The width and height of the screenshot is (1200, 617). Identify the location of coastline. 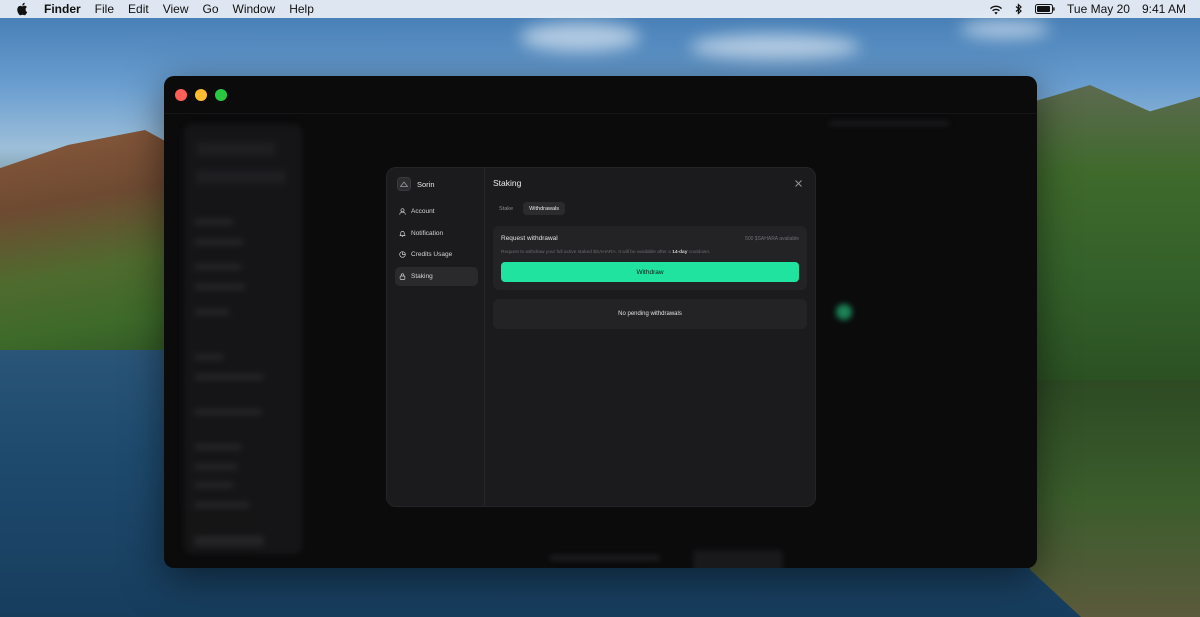
(1115, 498).